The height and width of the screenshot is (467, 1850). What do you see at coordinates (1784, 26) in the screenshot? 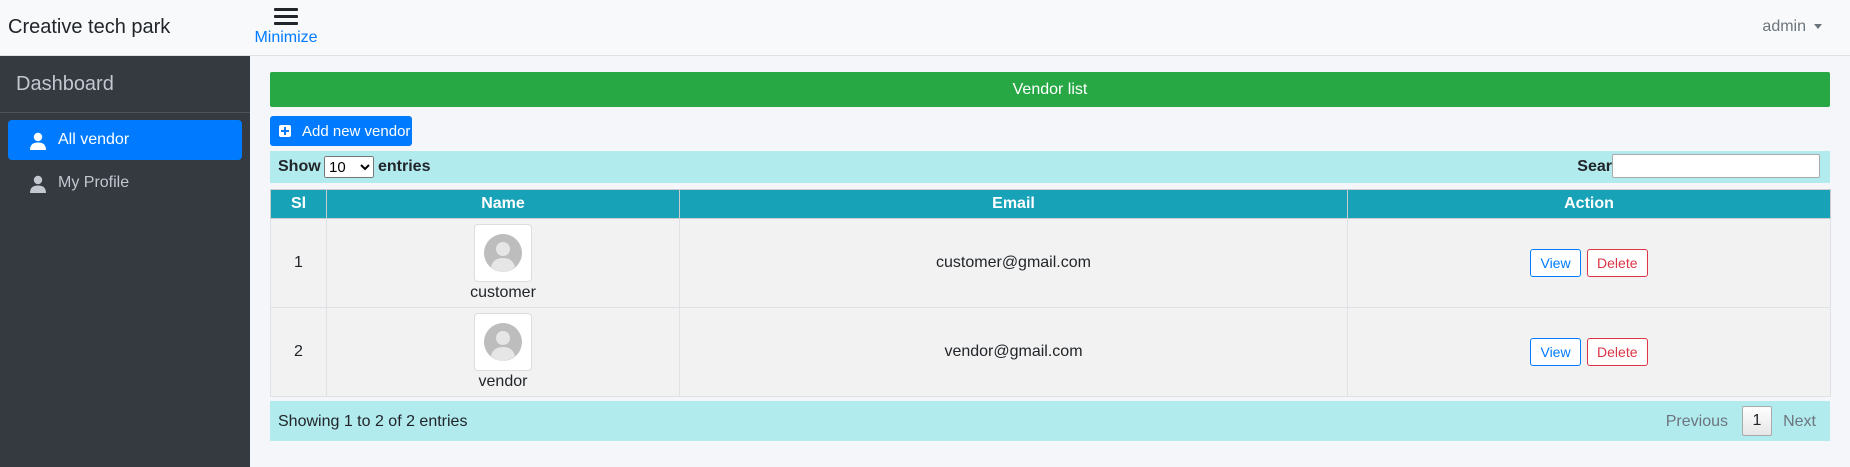
I see `user-name: admin` at bounding box center [1784, 26].